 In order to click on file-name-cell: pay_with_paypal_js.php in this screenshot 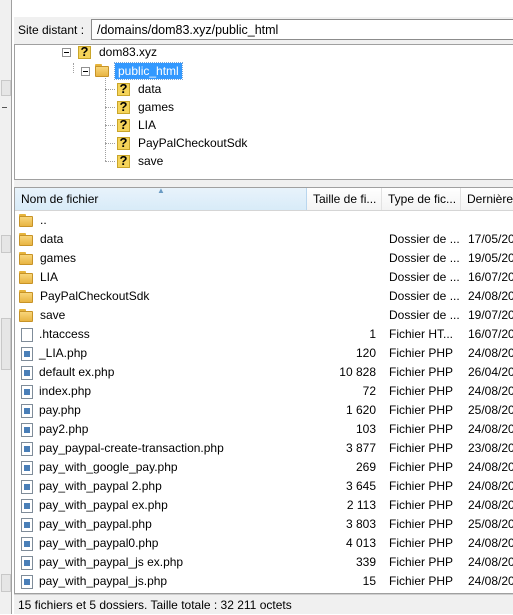, I will do `click(164, 581)`.